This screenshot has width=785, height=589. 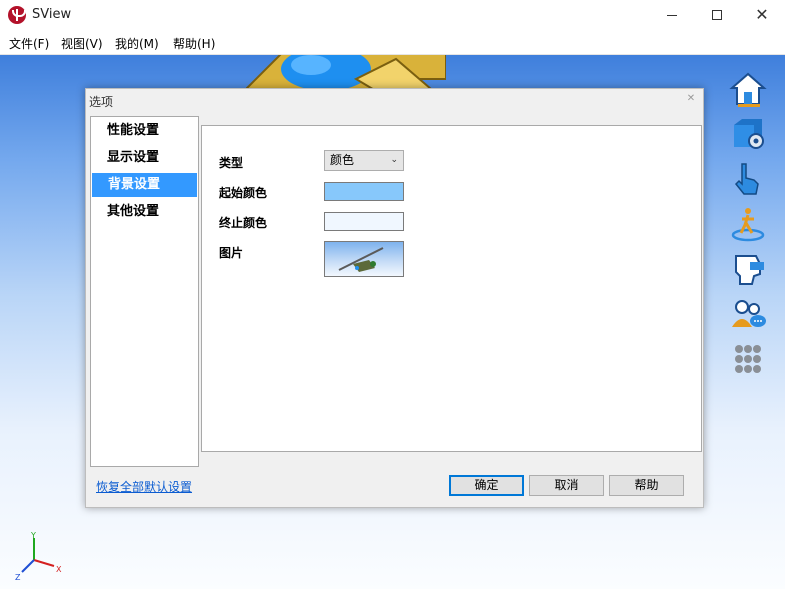 What do you see at coordinates (748, 314) in the screenshot?
I see `users-chat-icon` at bounding box center [748, 314].